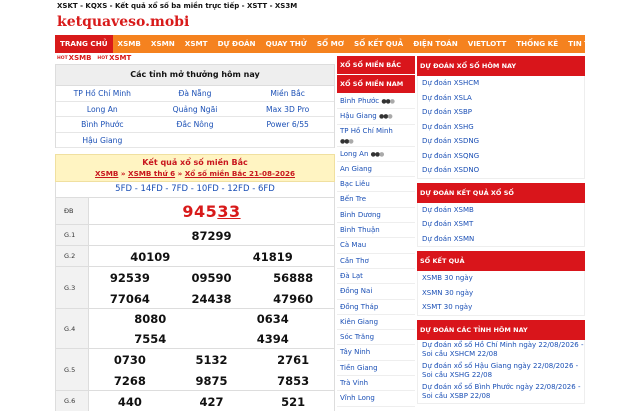 The height and width of the screenshot is (412, 640). What do you see at coordinates (123, 173) in the screenshot?
I see `breadcrumb-sep: »` at bounding box center [123, 173].